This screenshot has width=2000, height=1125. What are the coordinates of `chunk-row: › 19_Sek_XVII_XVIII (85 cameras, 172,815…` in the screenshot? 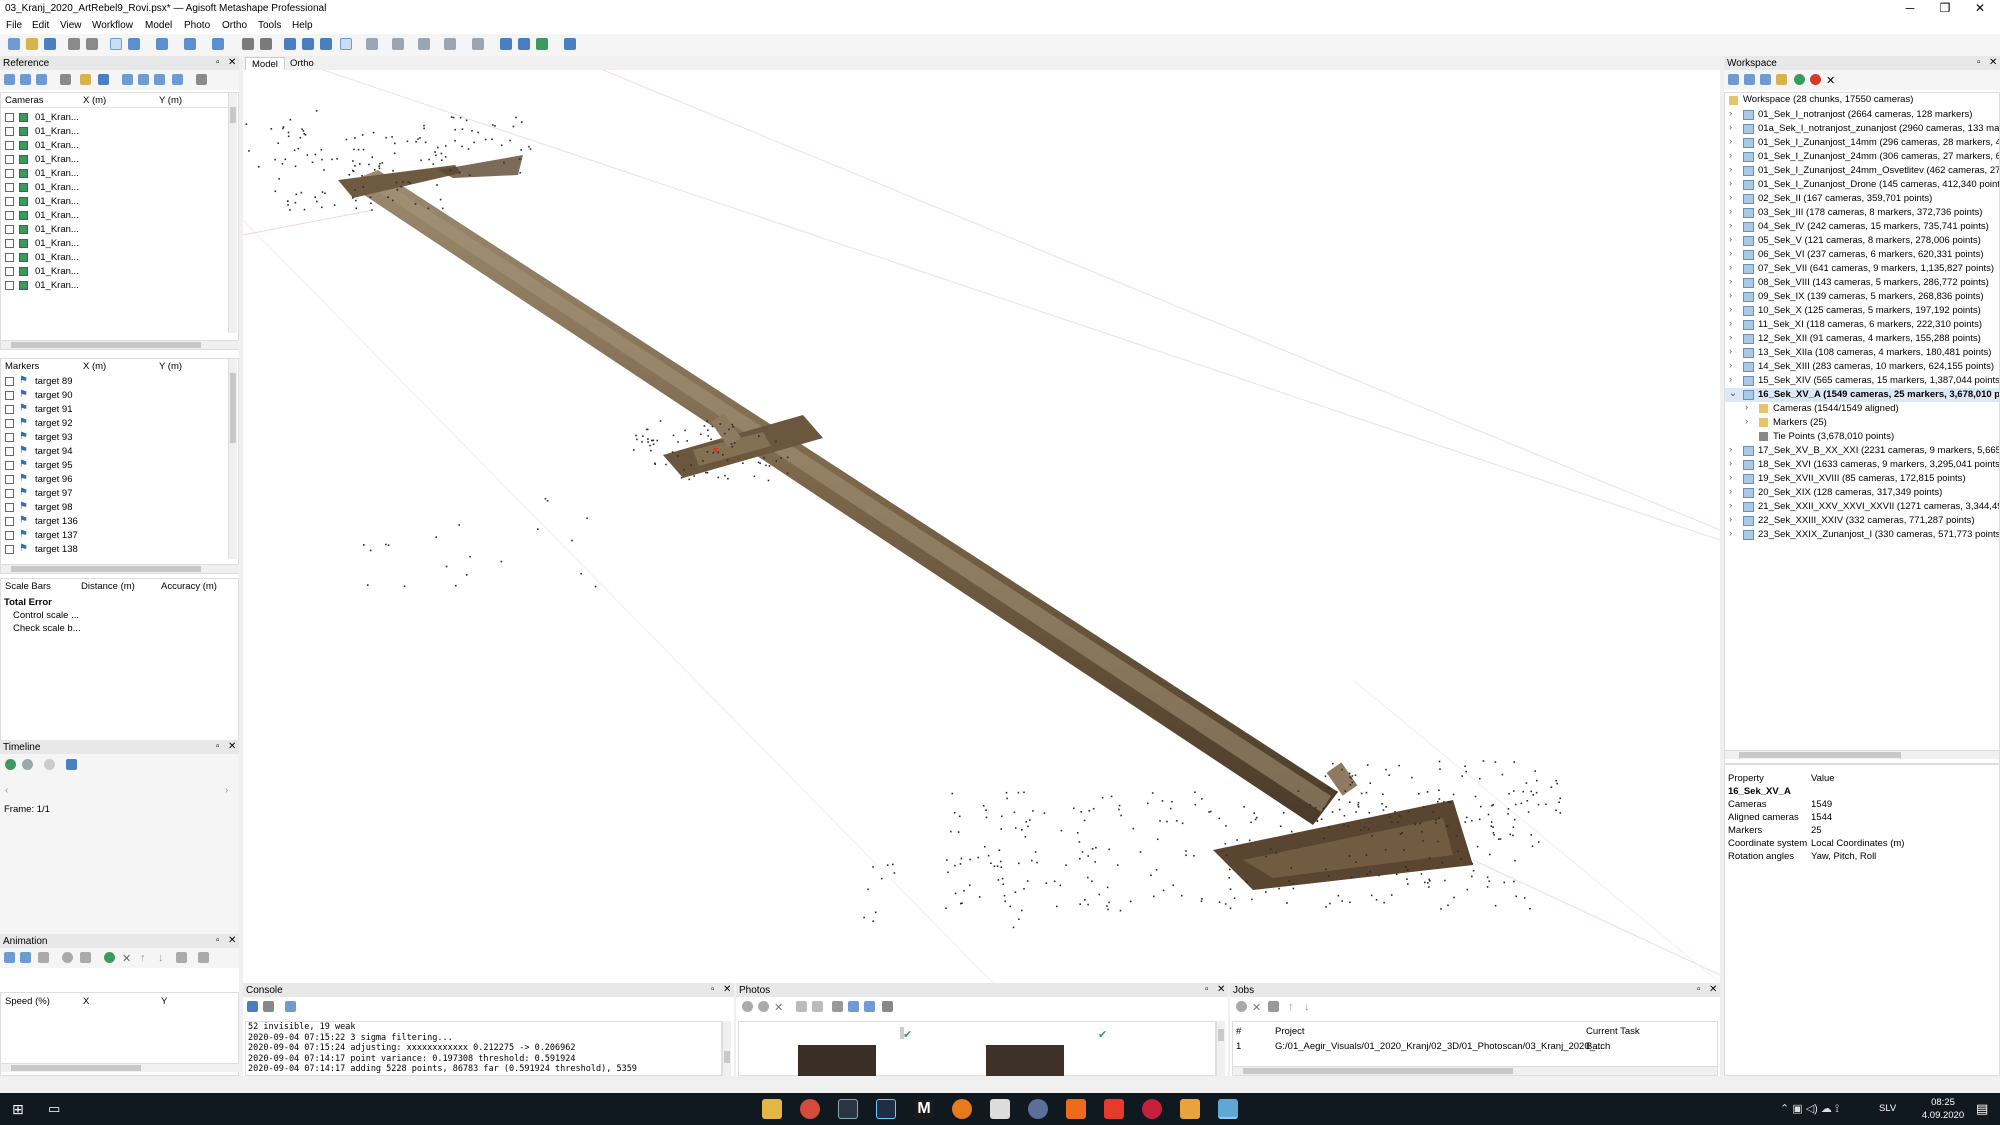 It's located at (1862, 479).